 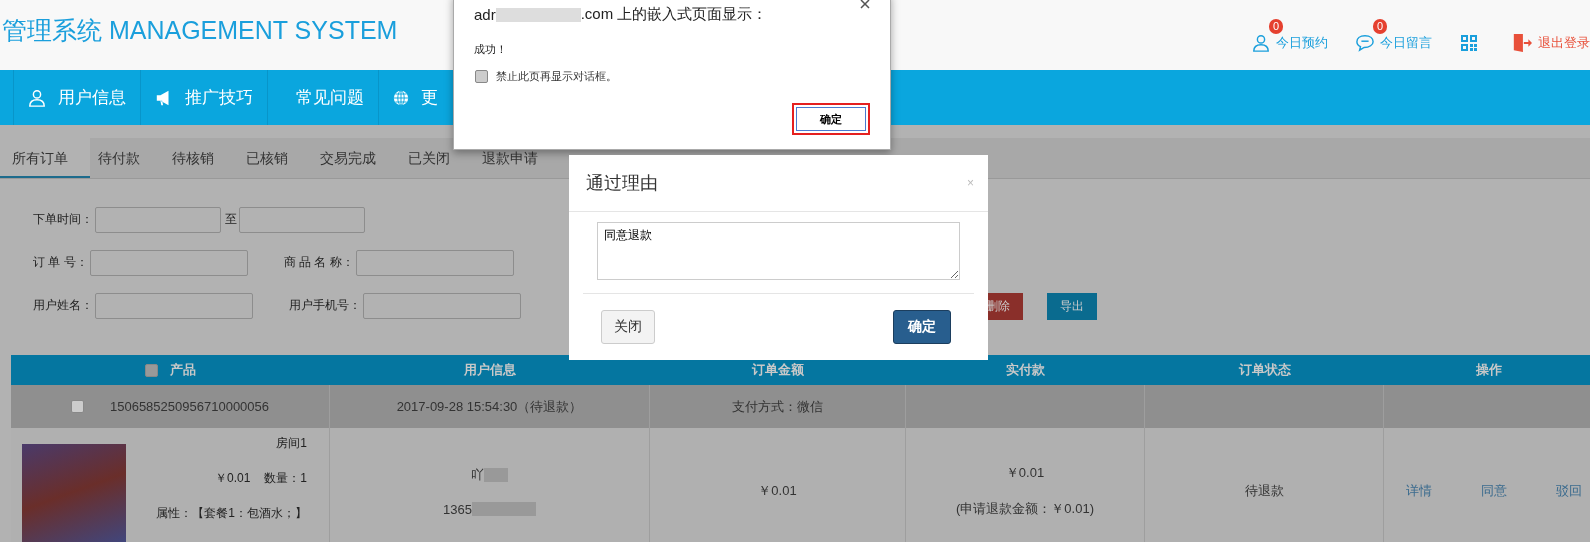 What do you see at coordinates (1365, 43) in the screenshot?
I see `speech-bubble-icon` at bounding box center [1365, 43].